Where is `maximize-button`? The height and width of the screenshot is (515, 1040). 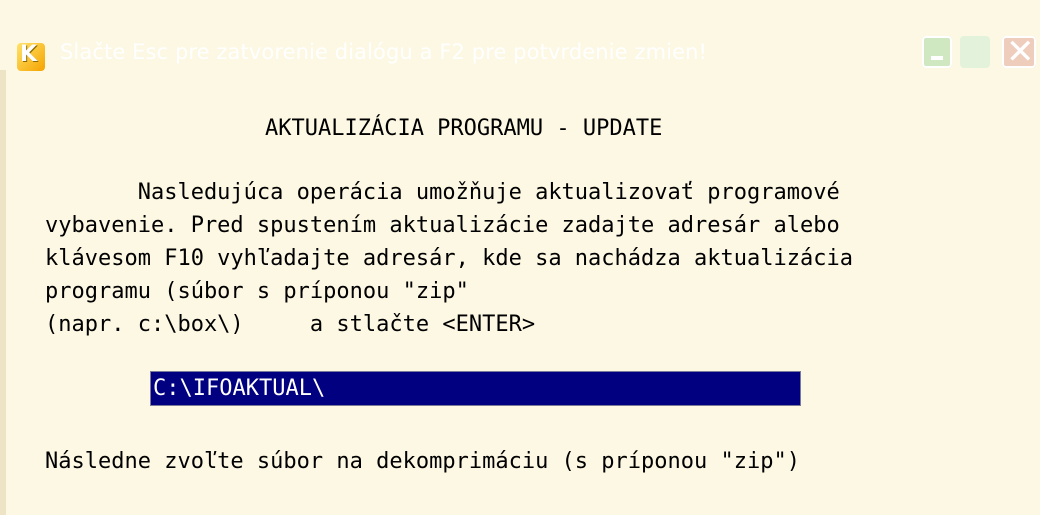 maximize-button is located at coordinates (975, 52).